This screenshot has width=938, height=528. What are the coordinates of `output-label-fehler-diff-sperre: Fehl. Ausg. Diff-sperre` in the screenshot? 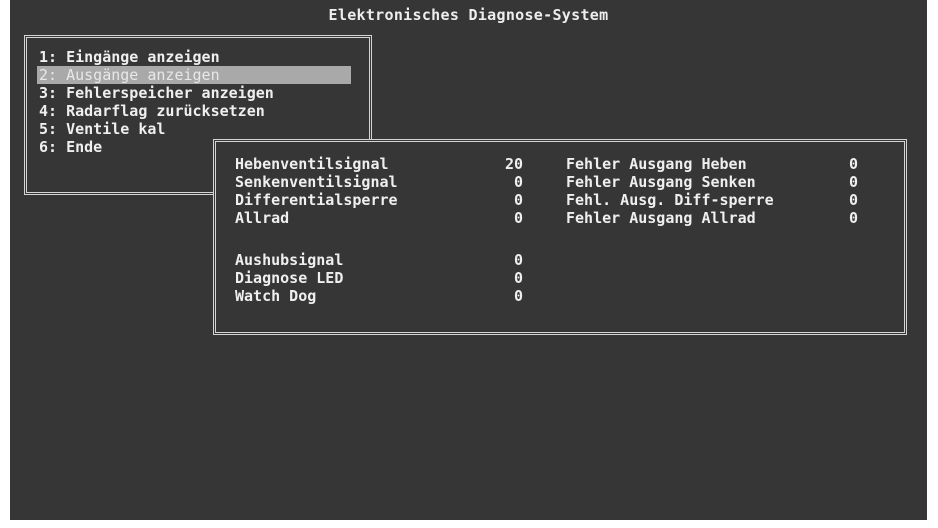 It's located at (670, 200).